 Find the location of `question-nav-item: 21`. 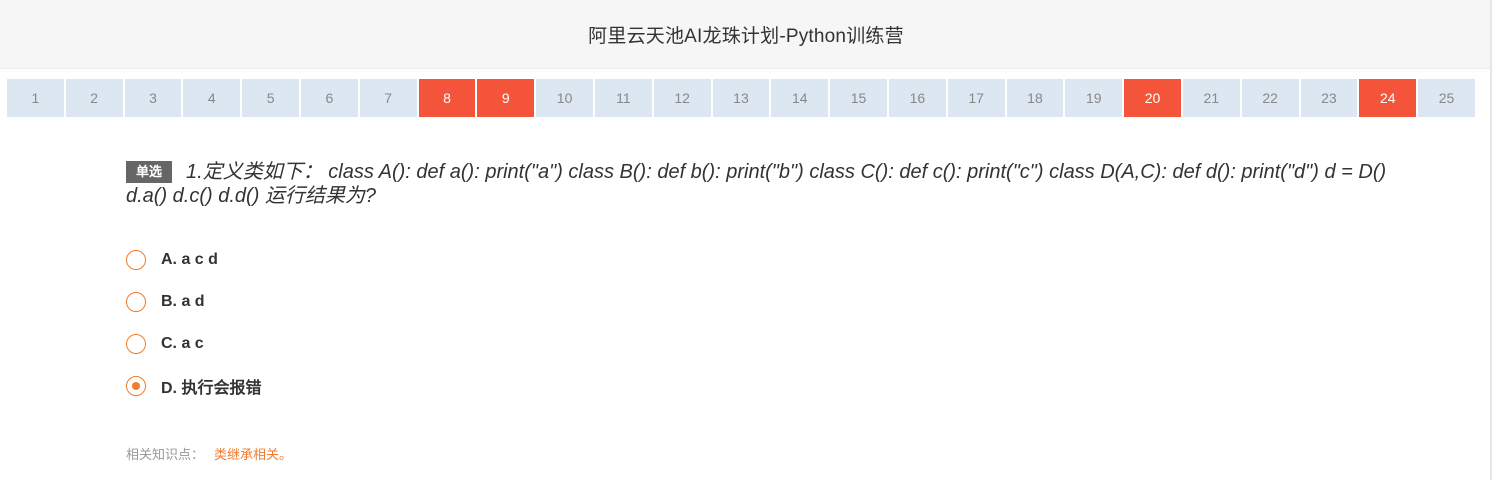

question-nav-item: 21 is located at coordinates (1211, 98).